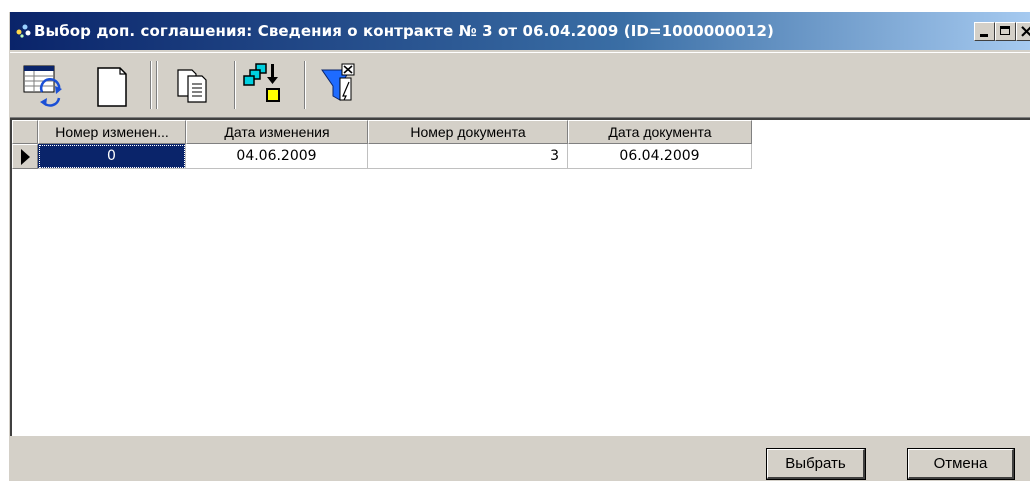 The width and height of the screenshot is (1030, 481). I want to click on current-row-arrow-icon, so click(25, 156).